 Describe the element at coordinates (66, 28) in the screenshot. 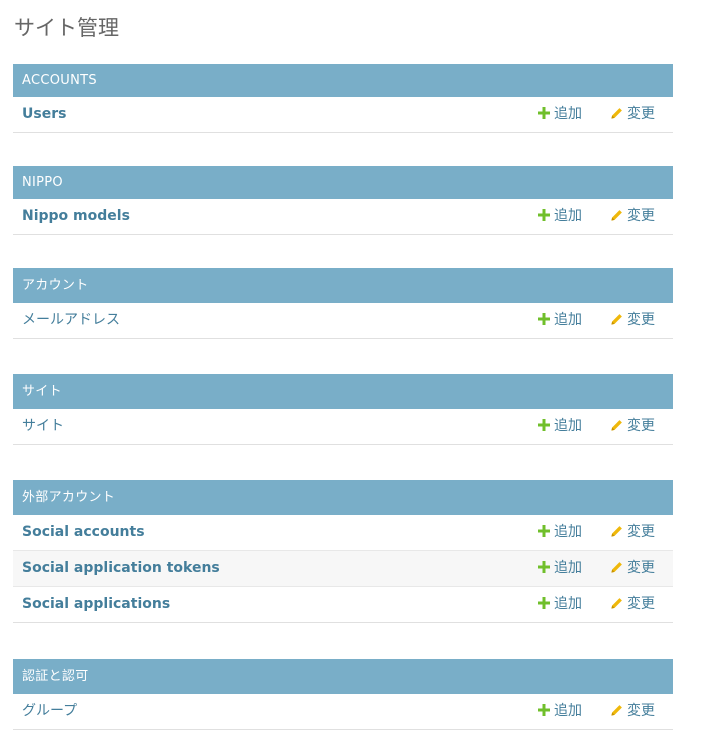

I see `page-title: サイト管理` at that location.